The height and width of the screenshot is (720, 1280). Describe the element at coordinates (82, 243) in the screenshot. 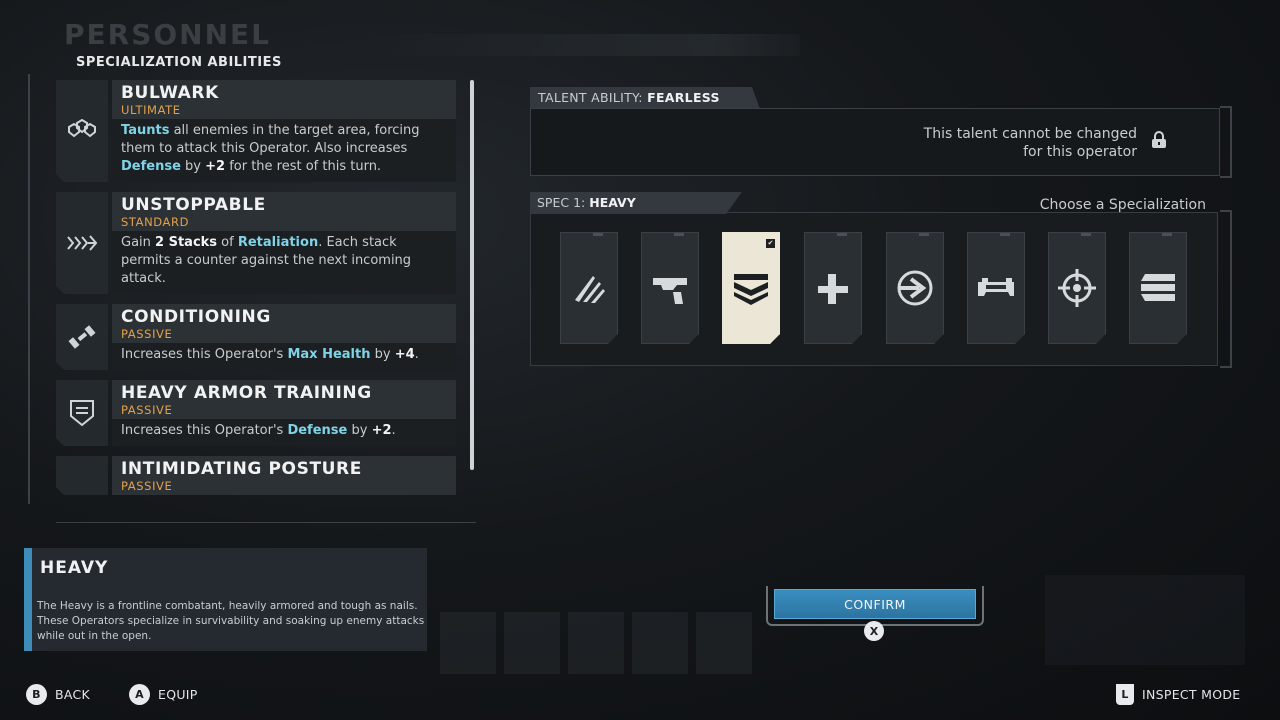

I see `chevrons-burst-icon` at that location.